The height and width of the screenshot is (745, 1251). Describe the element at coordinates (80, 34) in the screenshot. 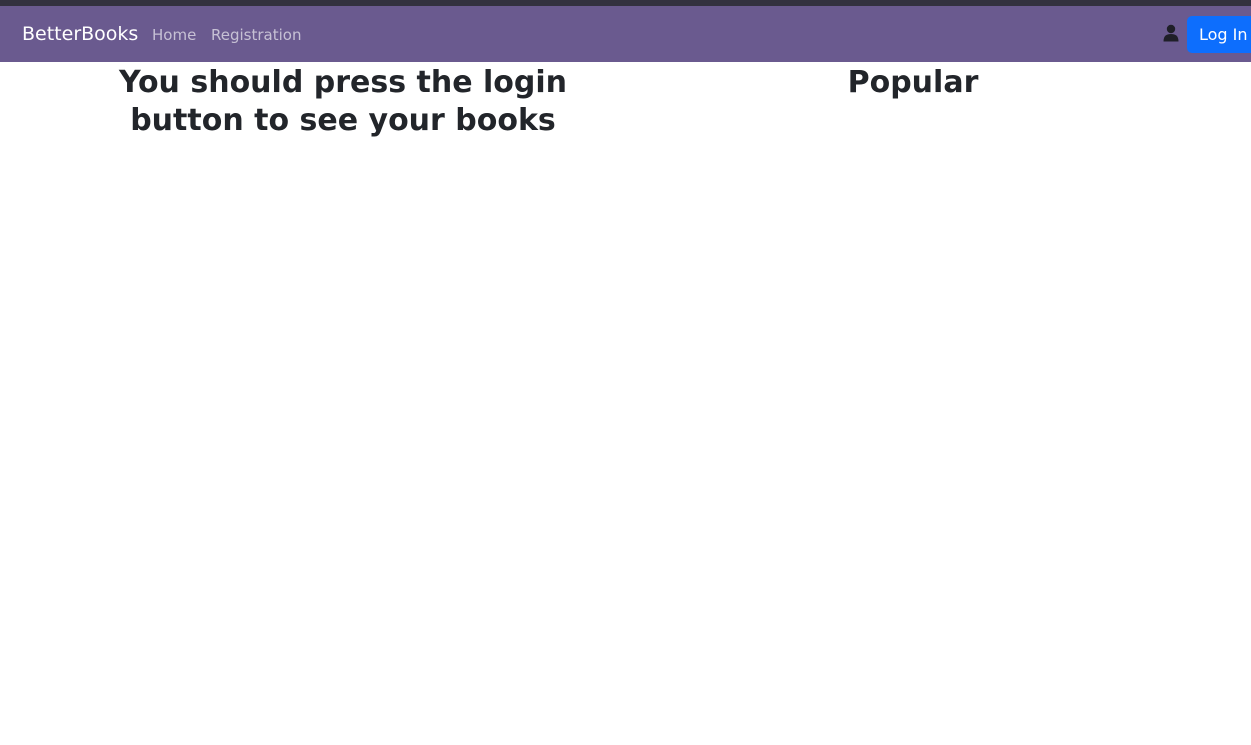

I see `brand-link: BetterBooks` at that location.